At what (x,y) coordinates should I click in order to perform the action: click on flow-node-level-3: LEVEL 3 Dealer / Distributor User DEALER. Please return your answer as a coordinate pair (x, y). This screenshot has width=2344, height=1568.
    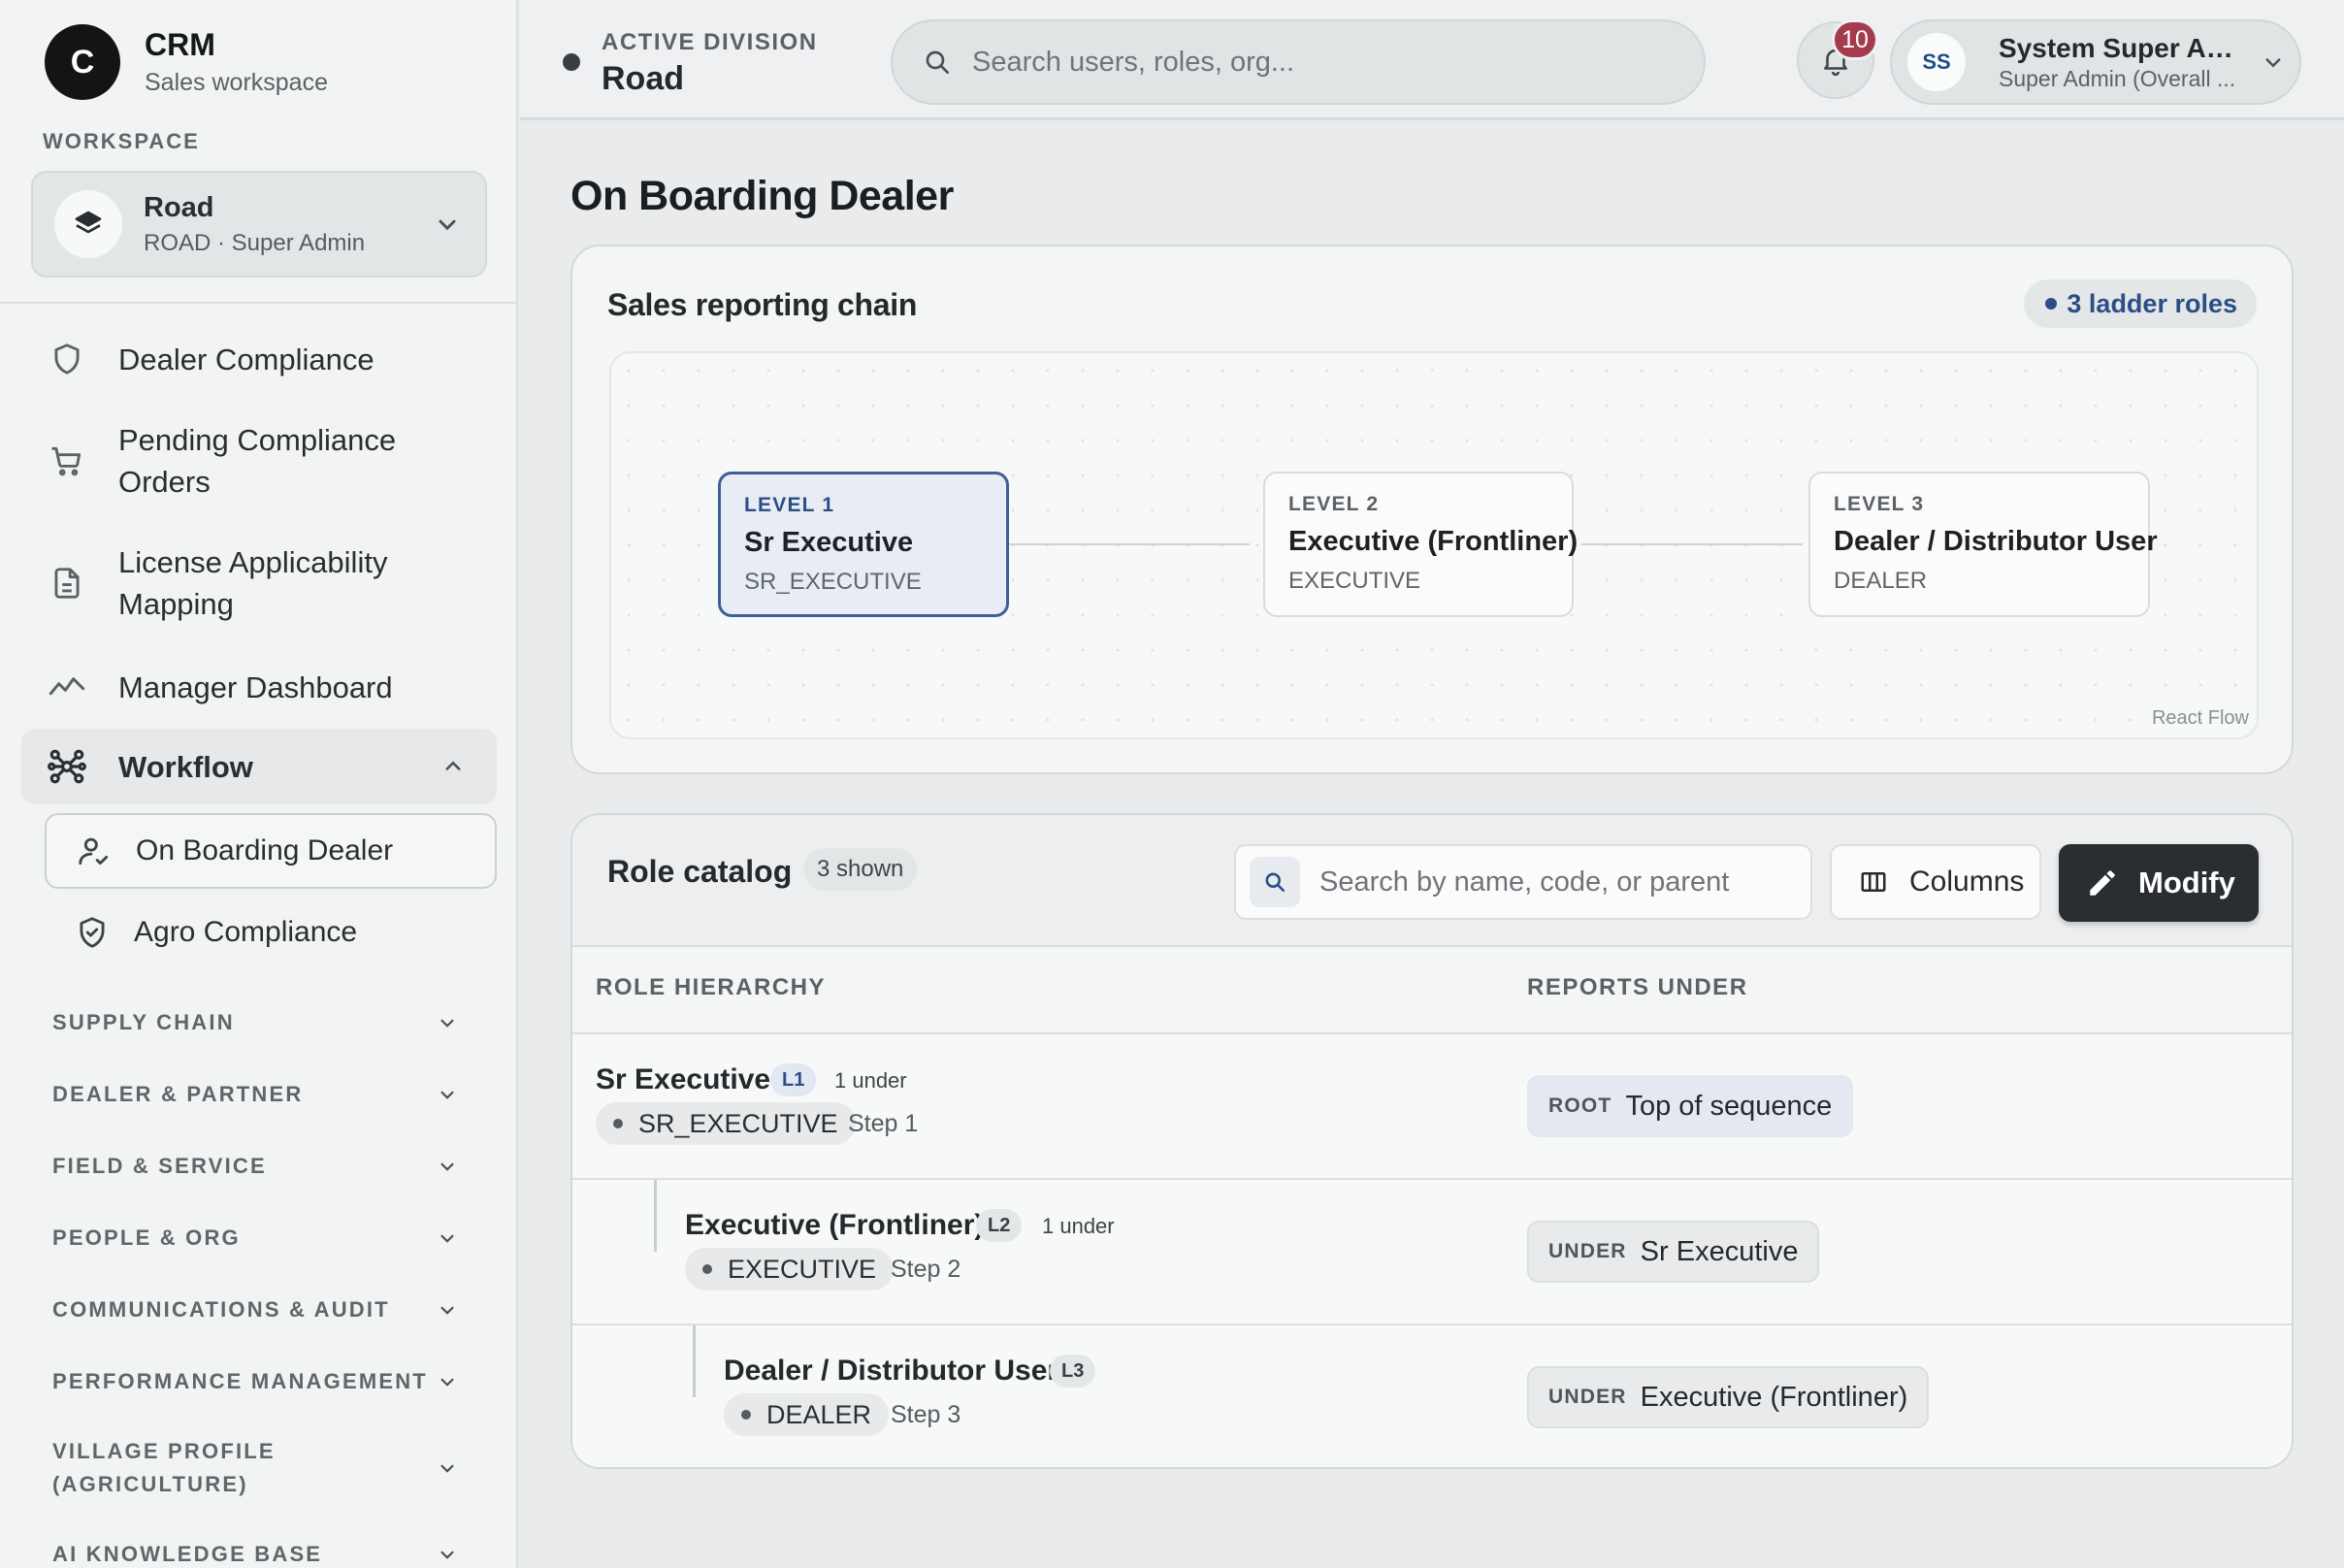
    Looking at the image, I should click on (1983, 544).